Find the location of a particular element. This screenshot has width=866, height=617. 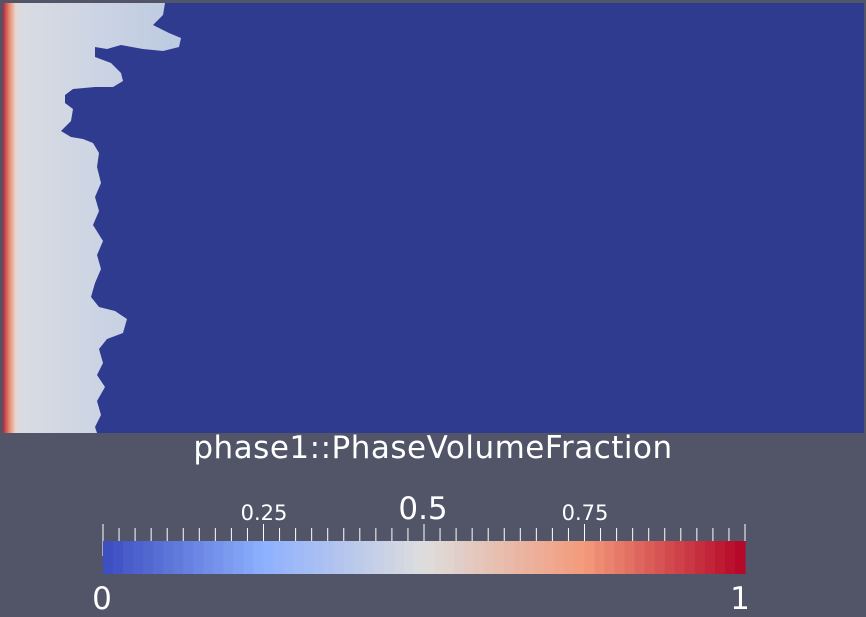

phase-field is located at coordinates (92, 218).